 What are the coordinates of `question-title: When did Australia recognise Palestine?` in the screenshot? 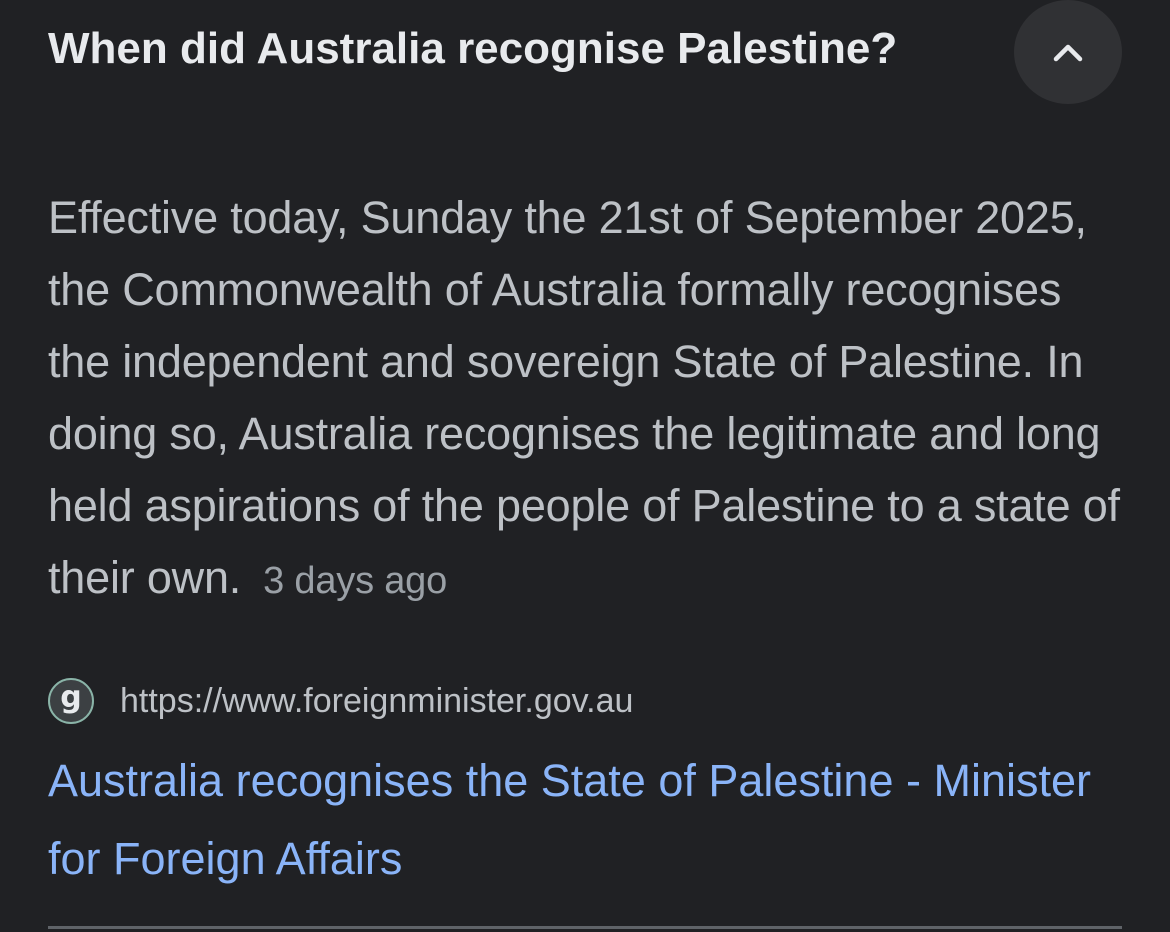 It's located at (472, 49).